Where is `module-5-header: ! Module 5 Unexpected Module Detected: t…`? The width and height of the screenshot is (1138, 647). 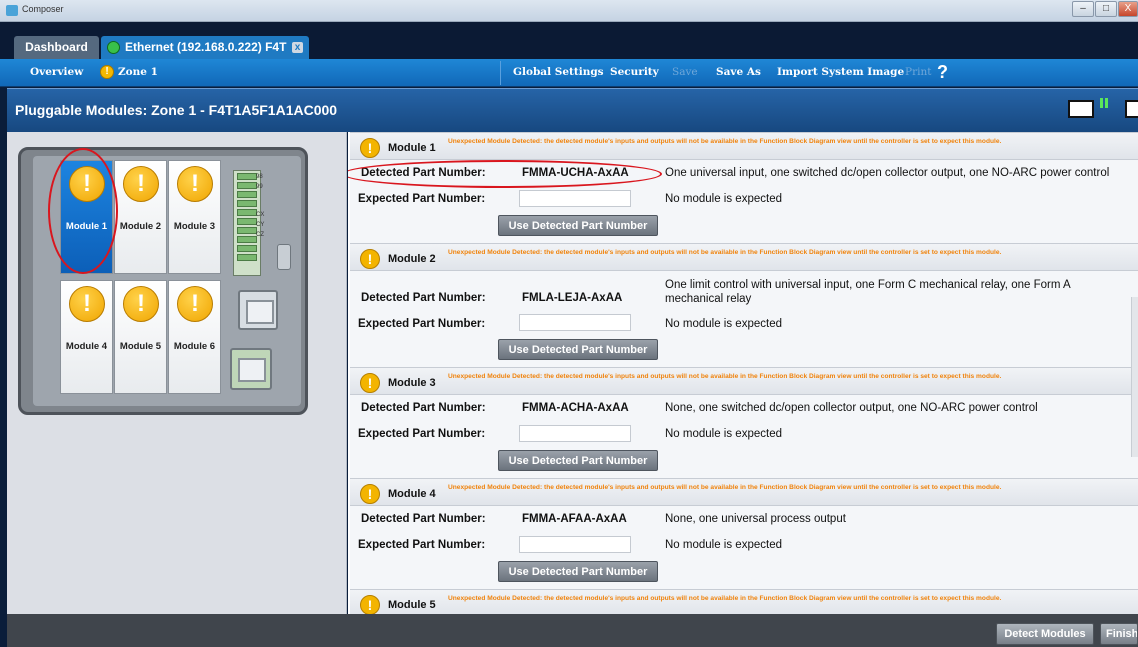
module-5-header: ! Module 5 Unexpected Module Detected: t… is located at coordinates (744, 601).